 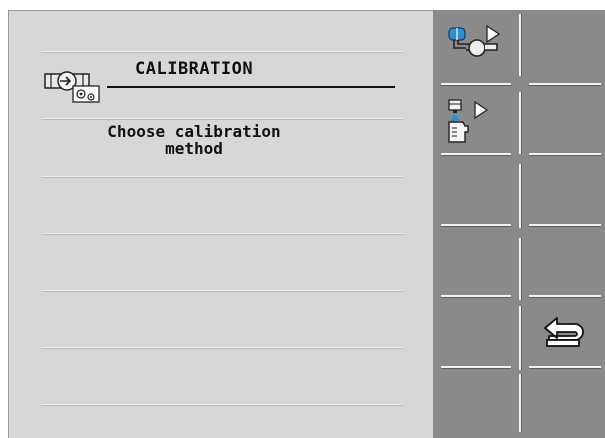 What do you see at coordinates (194, 140) in the screenshot?
I see `instruction-message: Choose calibration method` at bounding box center [194, 140].